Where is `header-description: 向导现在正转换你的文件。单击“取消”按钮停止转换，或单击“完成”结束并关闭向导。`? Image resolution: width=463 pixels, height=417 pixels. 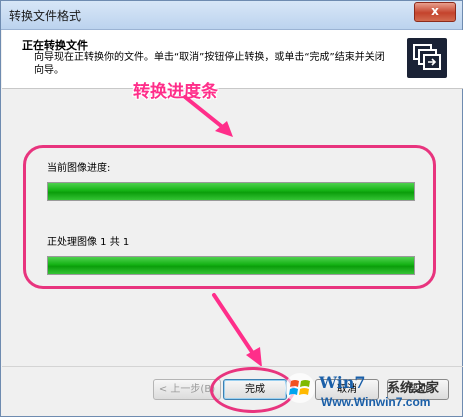
header-description: 向导现在正转换你的文件。单击“取消”按钮停止转换，或单击“完成”结束并关闭向导。 is located at coordinates (209, 64).